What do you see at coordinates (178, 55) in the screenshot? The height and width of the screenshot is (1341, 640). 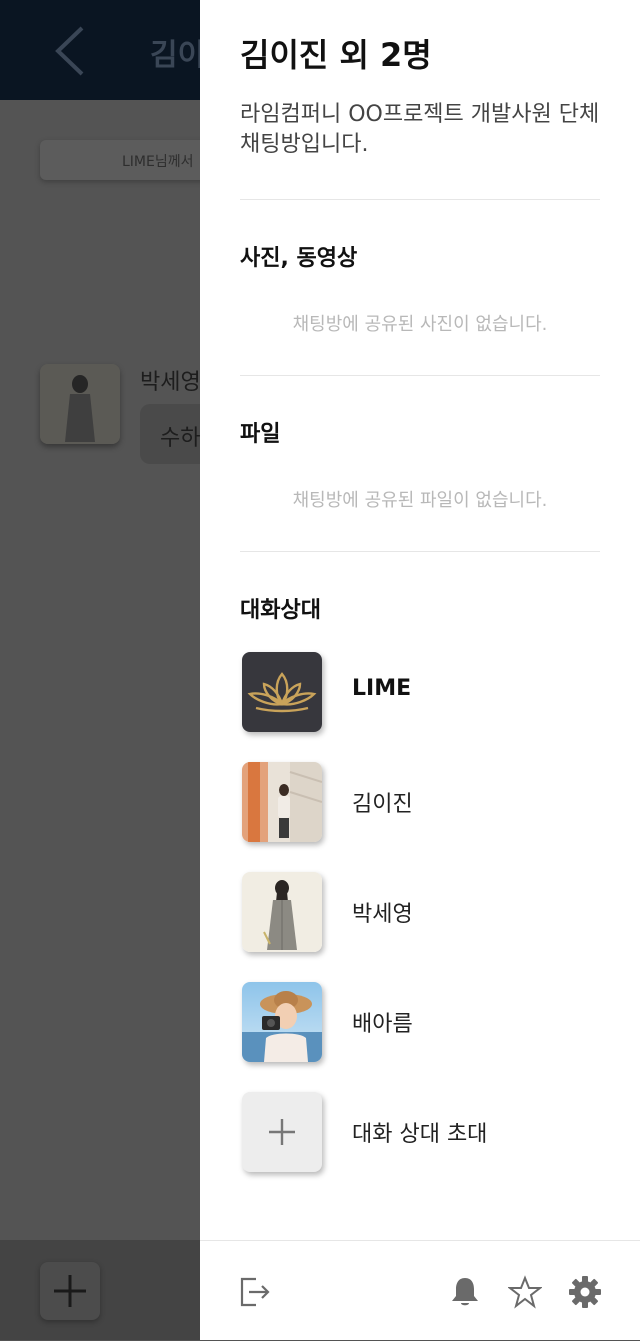 I see `chat-title: 김이` at bounding box center [178, 55].